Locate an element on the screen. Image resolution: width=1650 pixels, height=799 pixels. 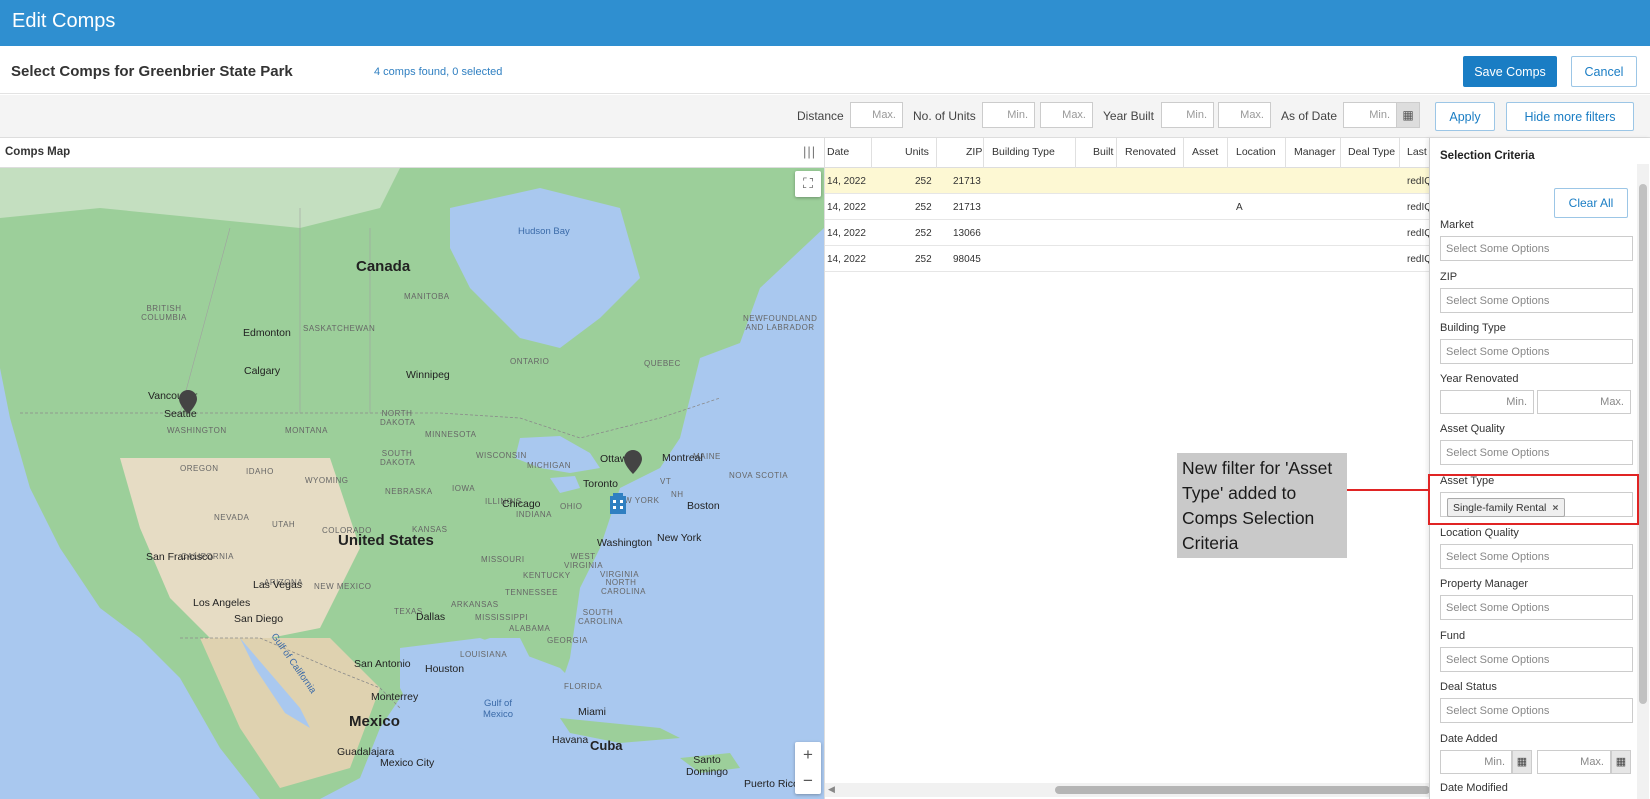
label-vt: VT is located at coordinates (666, 481).